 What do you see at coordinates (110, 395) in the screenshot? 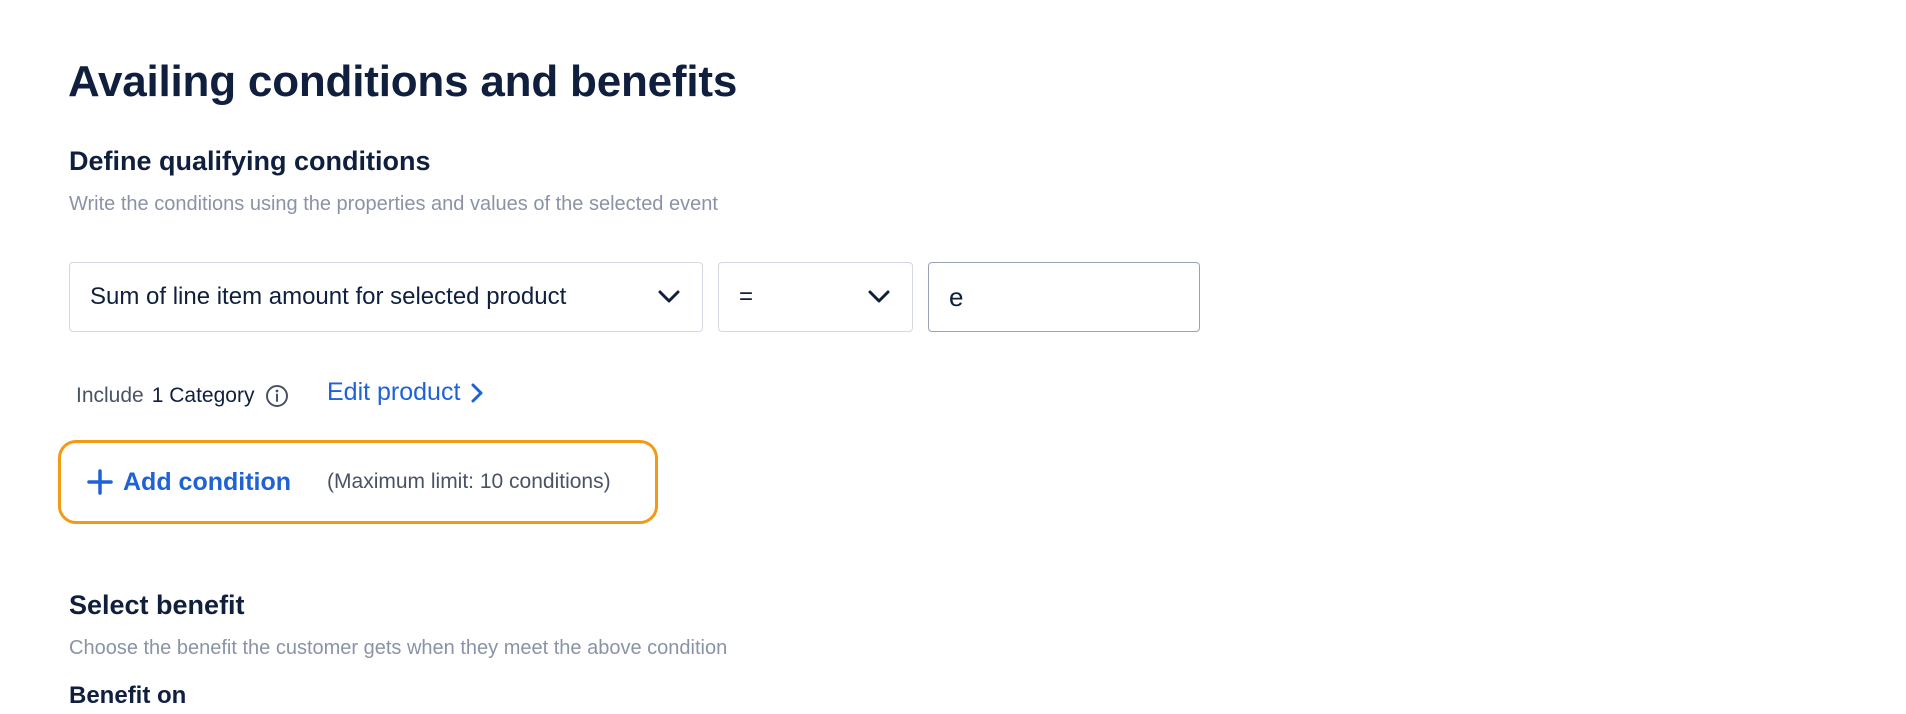
I see `include-label: Include` at bounding box center [110, 395].